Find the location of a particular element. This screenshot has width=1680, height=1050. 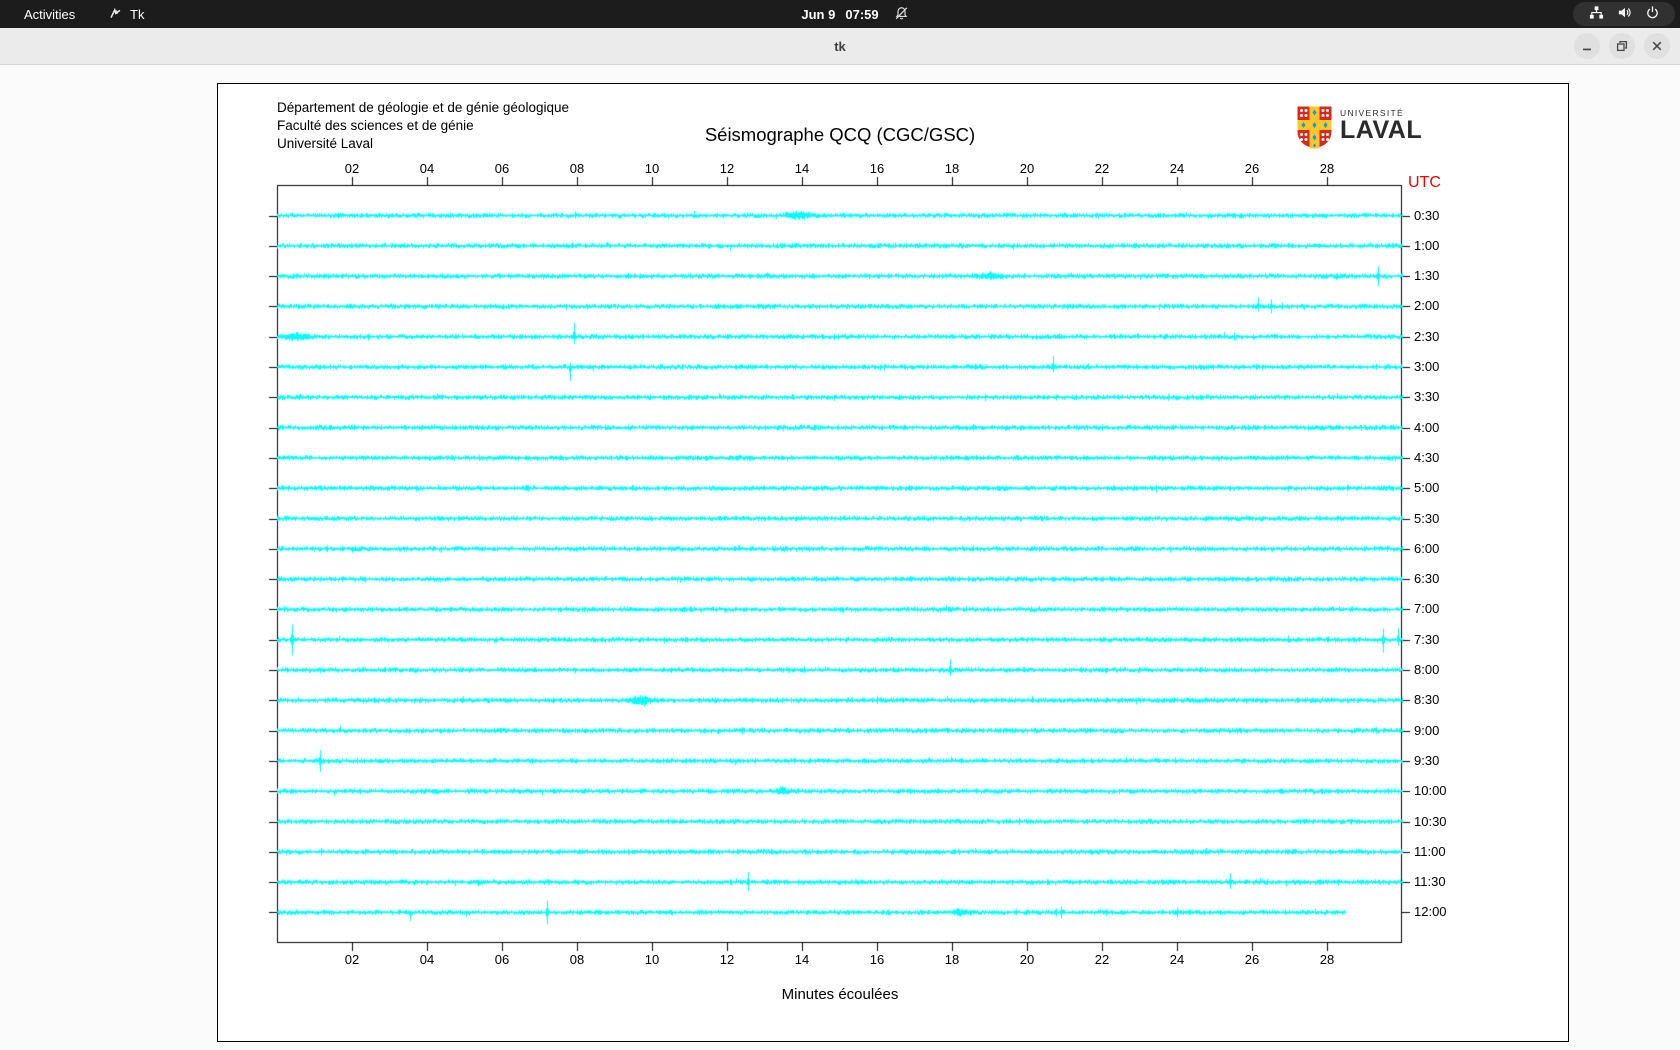

volume-icon is located at coordinates (1624, 14).